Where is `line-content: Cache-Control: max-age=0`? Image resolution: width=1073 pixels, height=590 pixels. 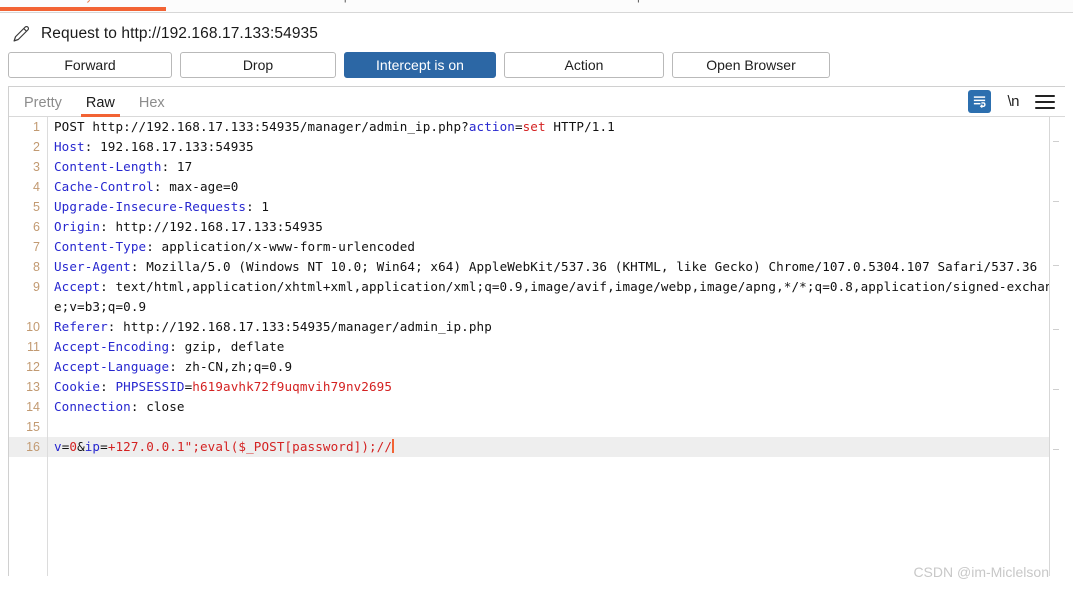 line-content: Cache-Control: max-age=0 is located at coordinates (556, 187).